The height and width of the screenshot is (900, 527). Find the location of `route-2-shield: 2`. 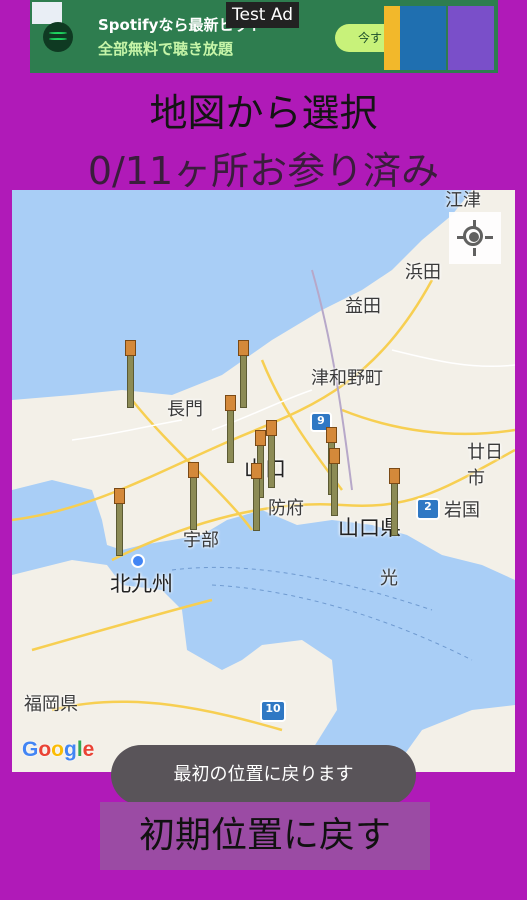

route-2-shield: 2 is located at coordinates (428, 509).